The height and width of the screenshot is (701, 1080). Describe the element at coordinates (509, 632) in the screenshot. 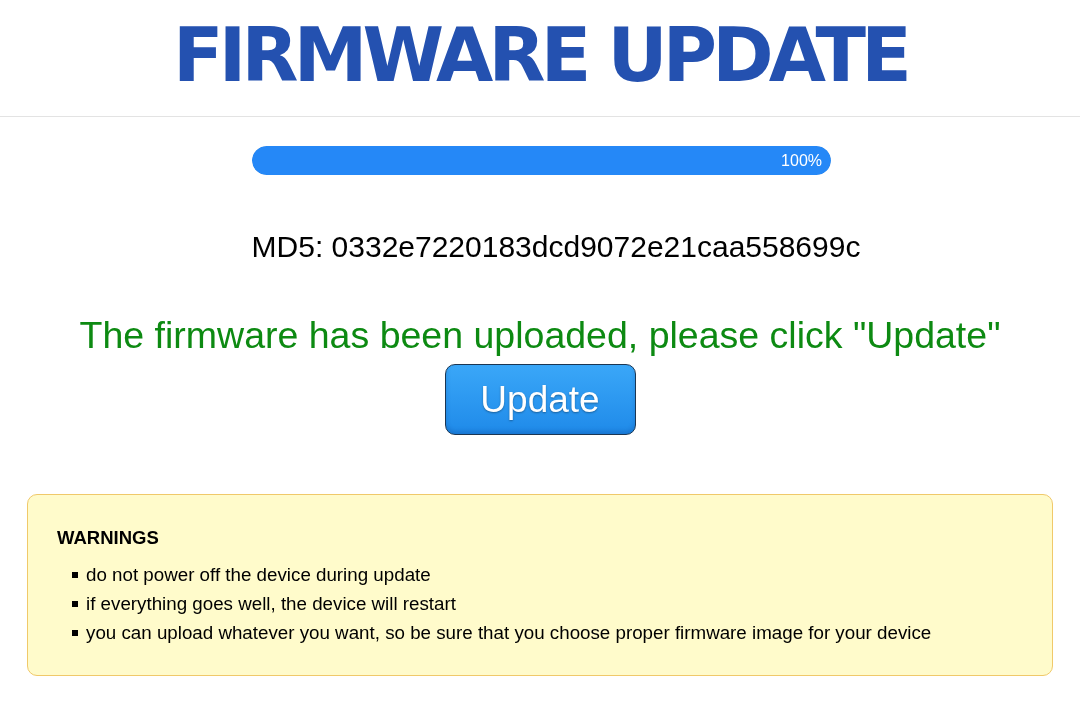

I see `warning-text: you can upload whatever you want, so be sure that you choose proper firmware image for your device` at that location.